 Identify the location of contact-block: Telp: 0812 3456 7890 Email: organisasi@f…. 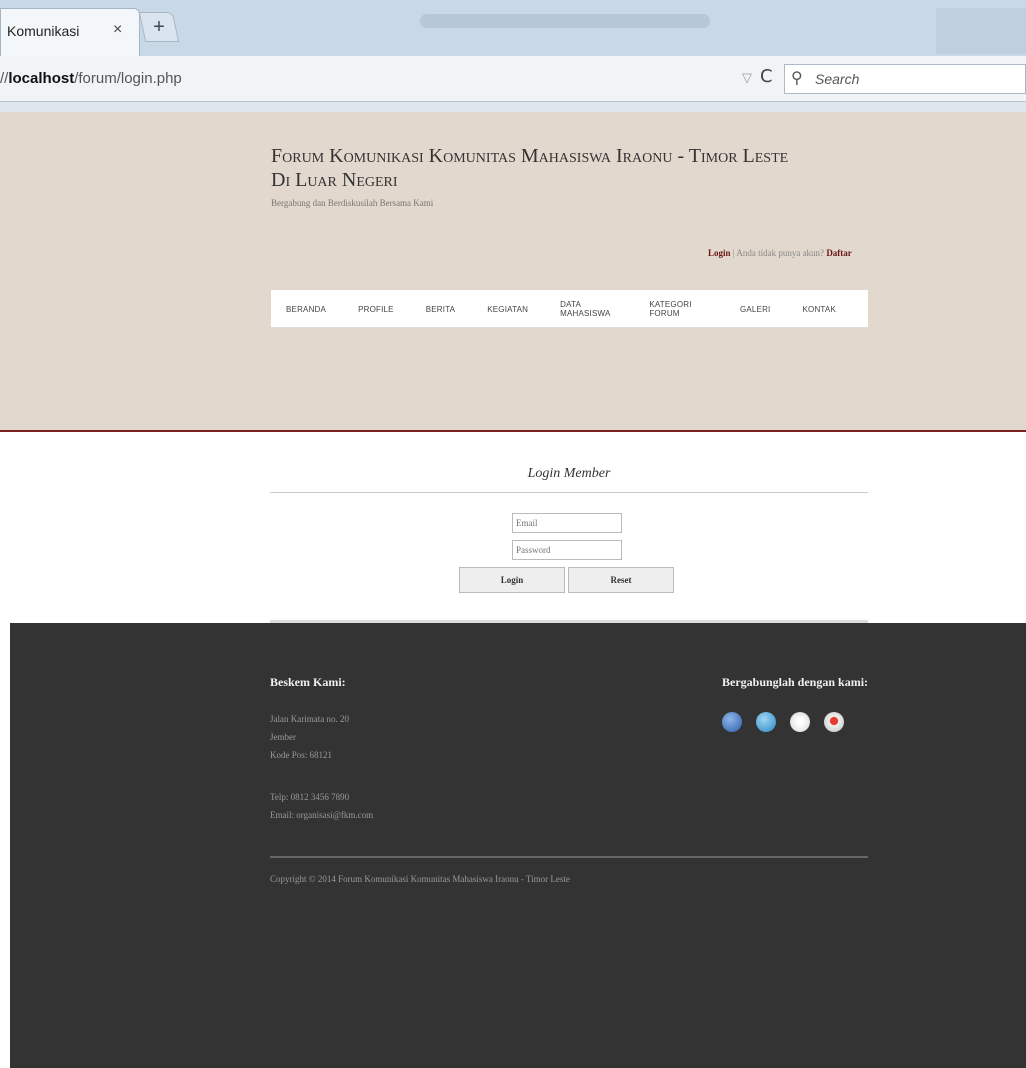
(321, 806).